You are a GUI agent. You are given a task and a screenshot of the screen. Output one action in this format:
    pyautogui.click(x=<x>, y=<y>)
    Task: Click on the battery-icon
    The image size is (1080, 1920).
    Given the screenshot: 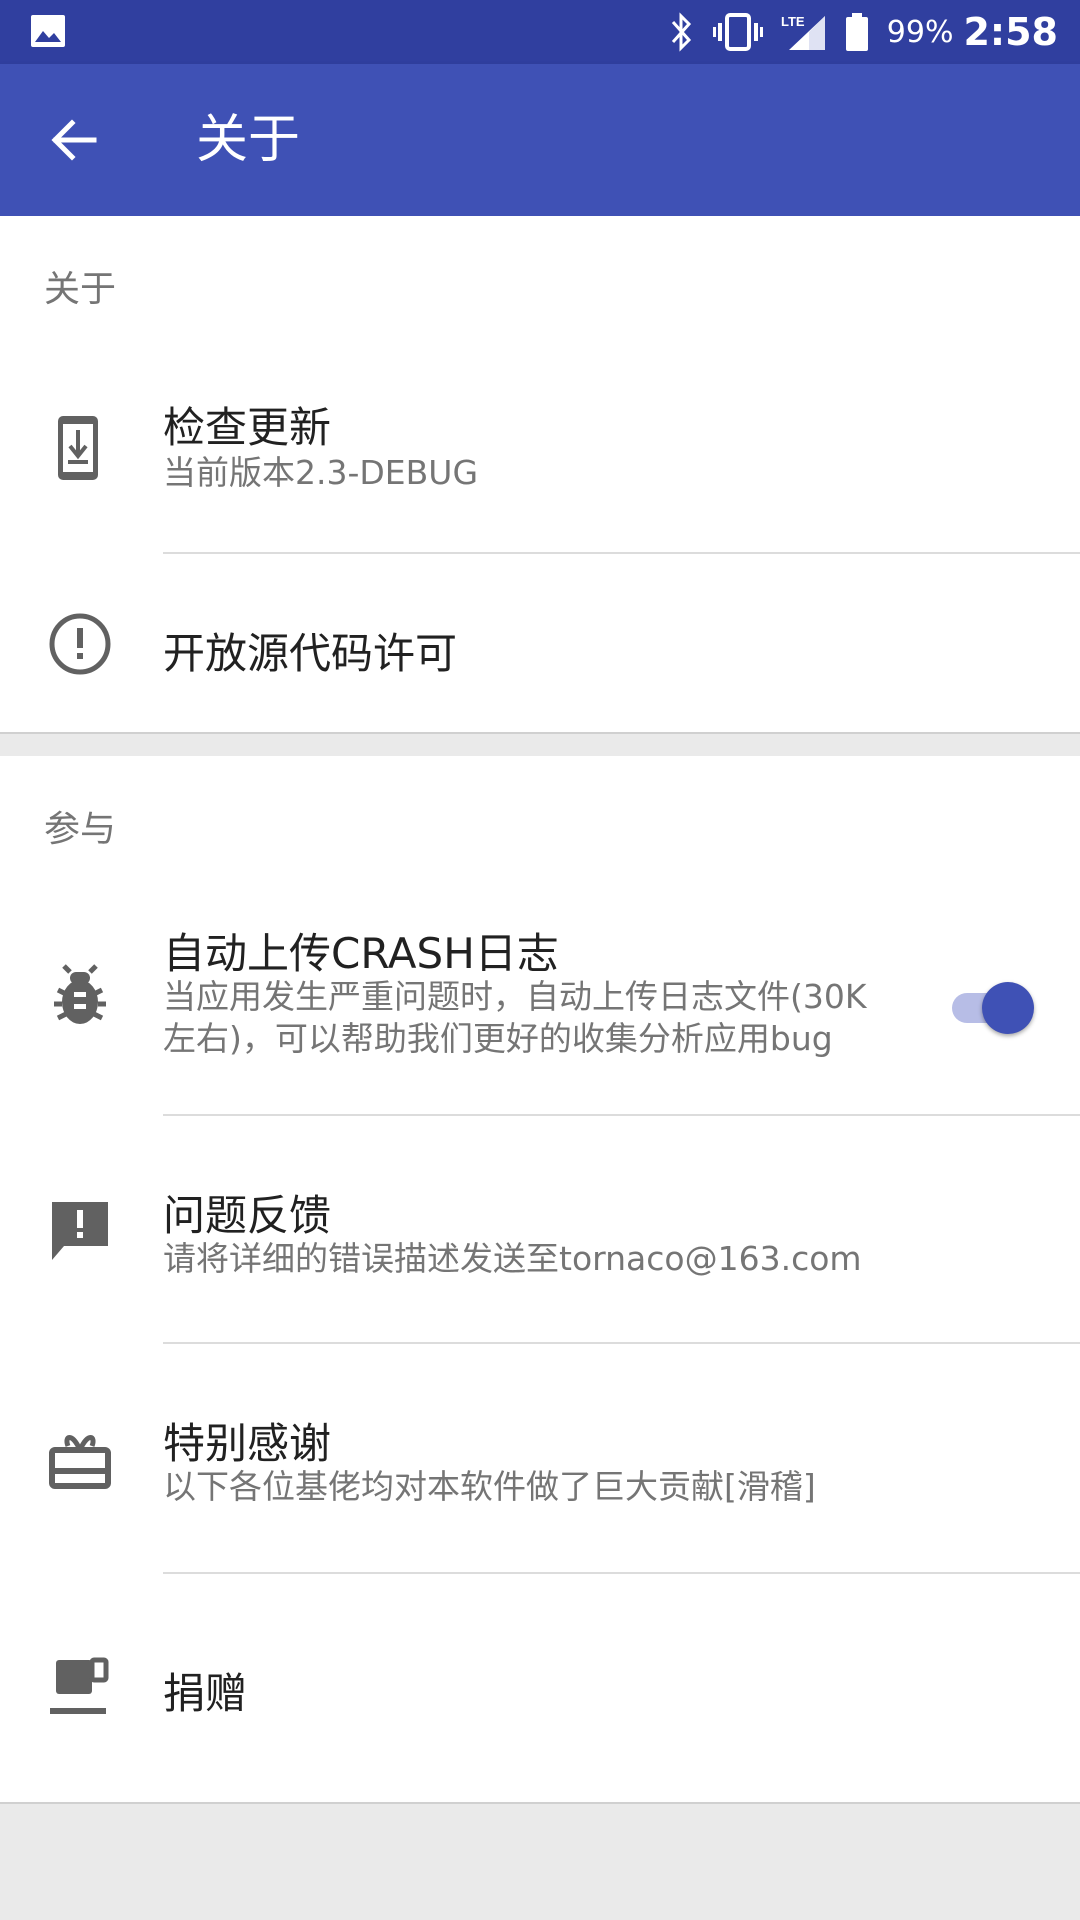 What is the action you would take?
    pyautogui.click(x=856, y=32)
    